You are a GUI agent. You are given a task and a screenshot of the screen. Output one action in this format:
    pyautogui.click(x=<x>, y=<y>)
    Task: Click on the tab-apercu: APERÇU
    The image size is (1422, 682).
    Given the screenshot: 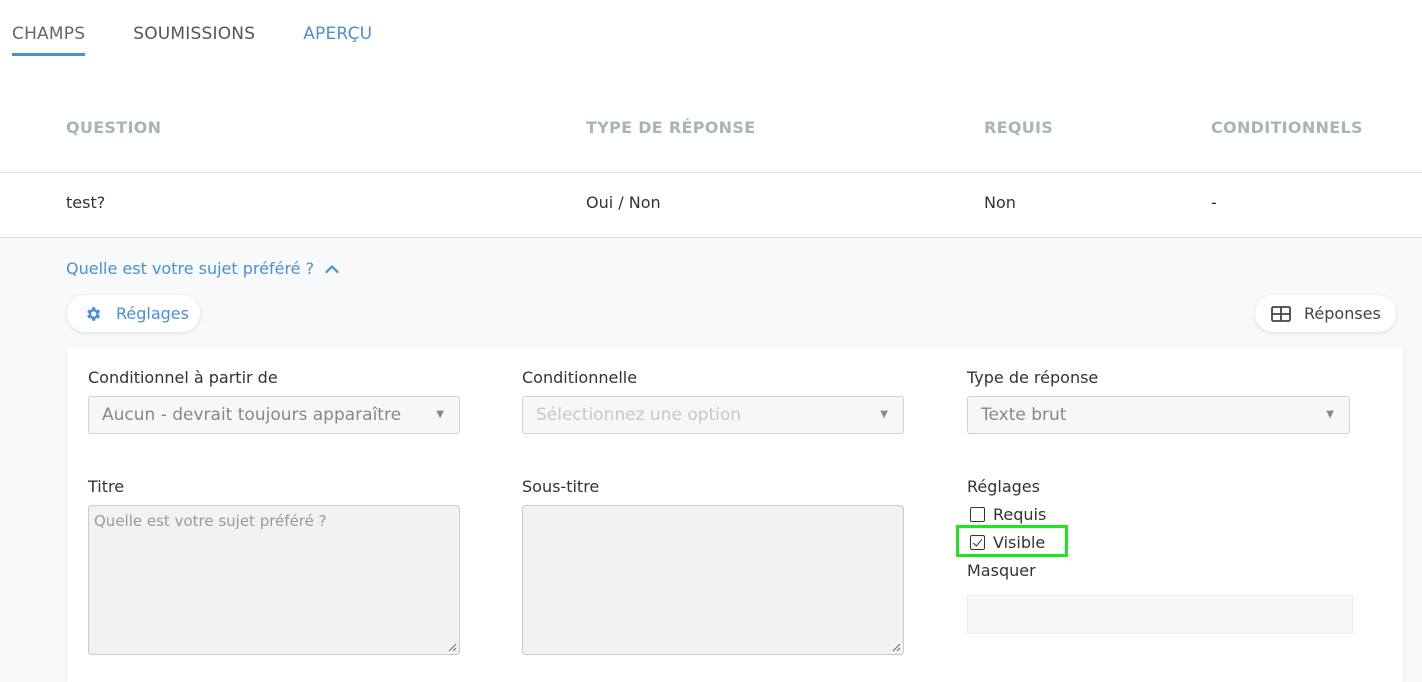 What is the action you would take?
    pyautogui.click(x=337, y=39)
    